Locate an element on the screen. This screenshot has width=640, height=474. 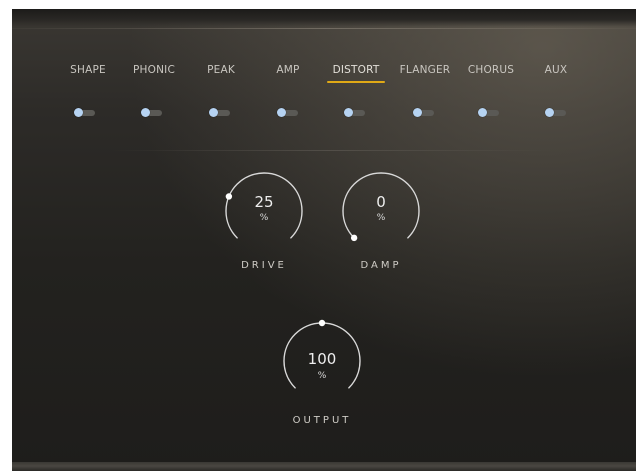
damp-value: 0 is located at coordinates (381, 202).